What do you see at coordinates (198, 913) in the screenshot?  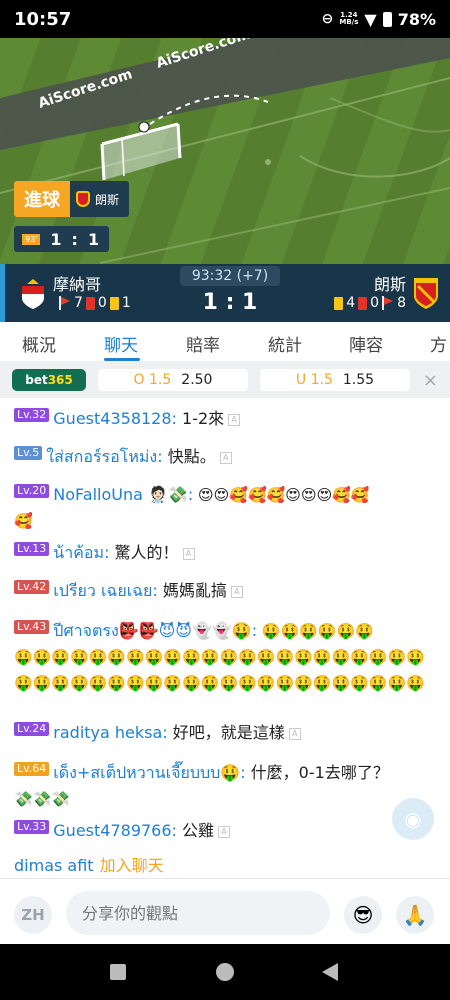 I see `chat-input` at bounding box center [198, 913].